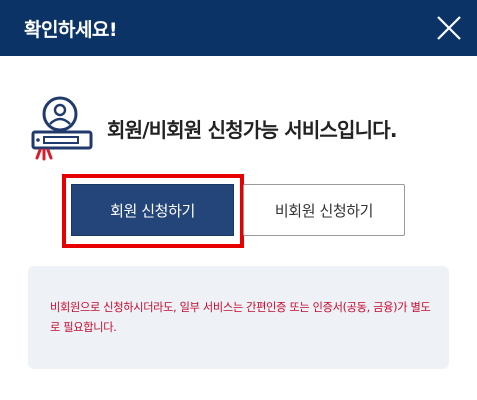  I want to click on close-button, so click(449, 28).